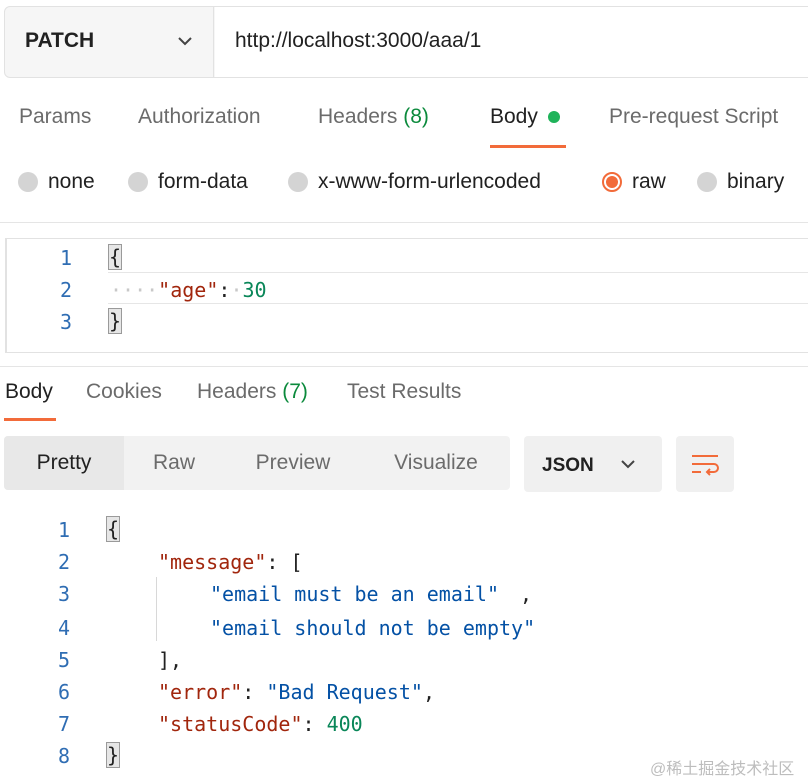 The image size is (808, 782). What do you see at coordinates (358, 116) in the screenshot?
I see `tab-headers-label: Headers` at bounding box center [358, 116].